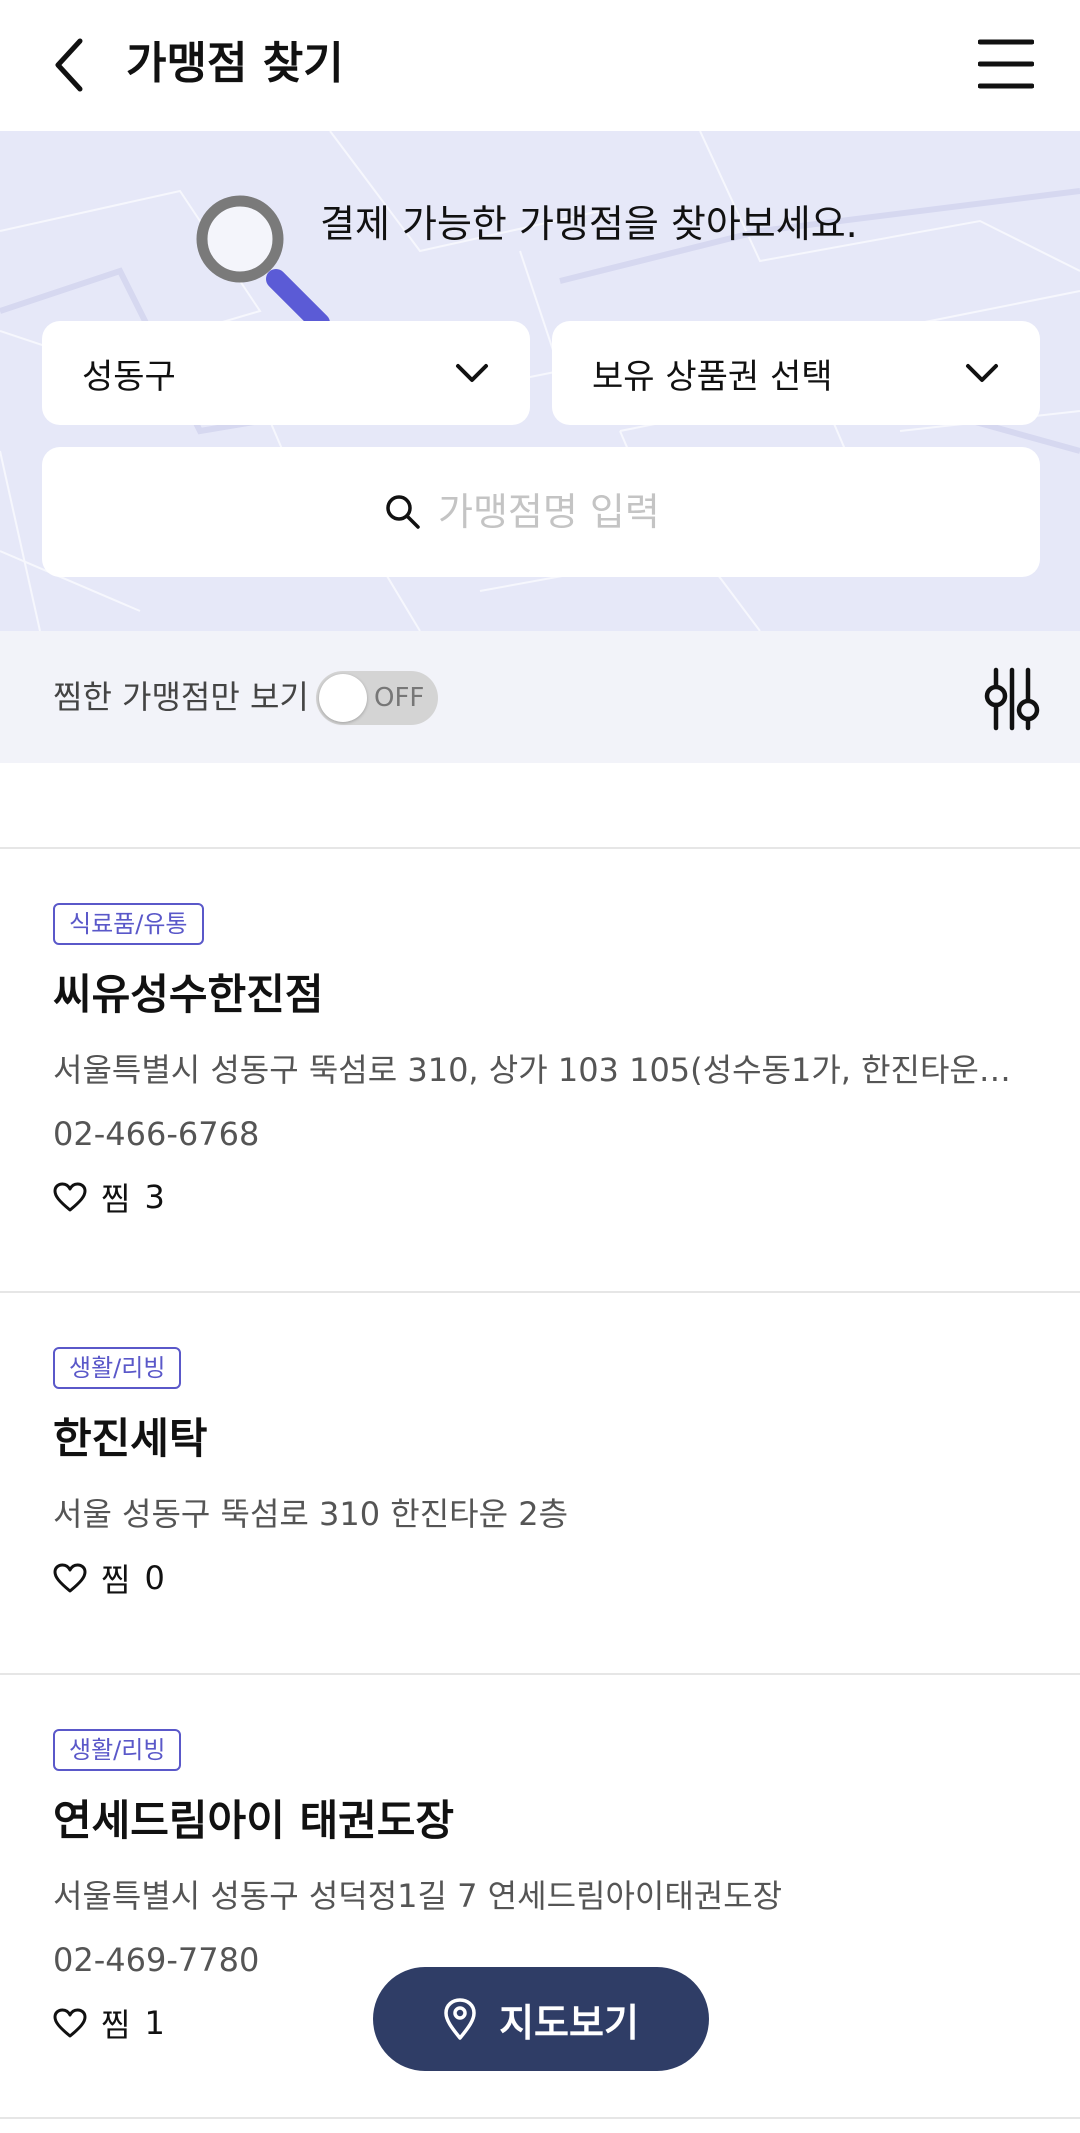  What do you see at coordinates (286, 373) in the screenshot?
I see `region-select: 성동구` at bounding box center [286, 373].